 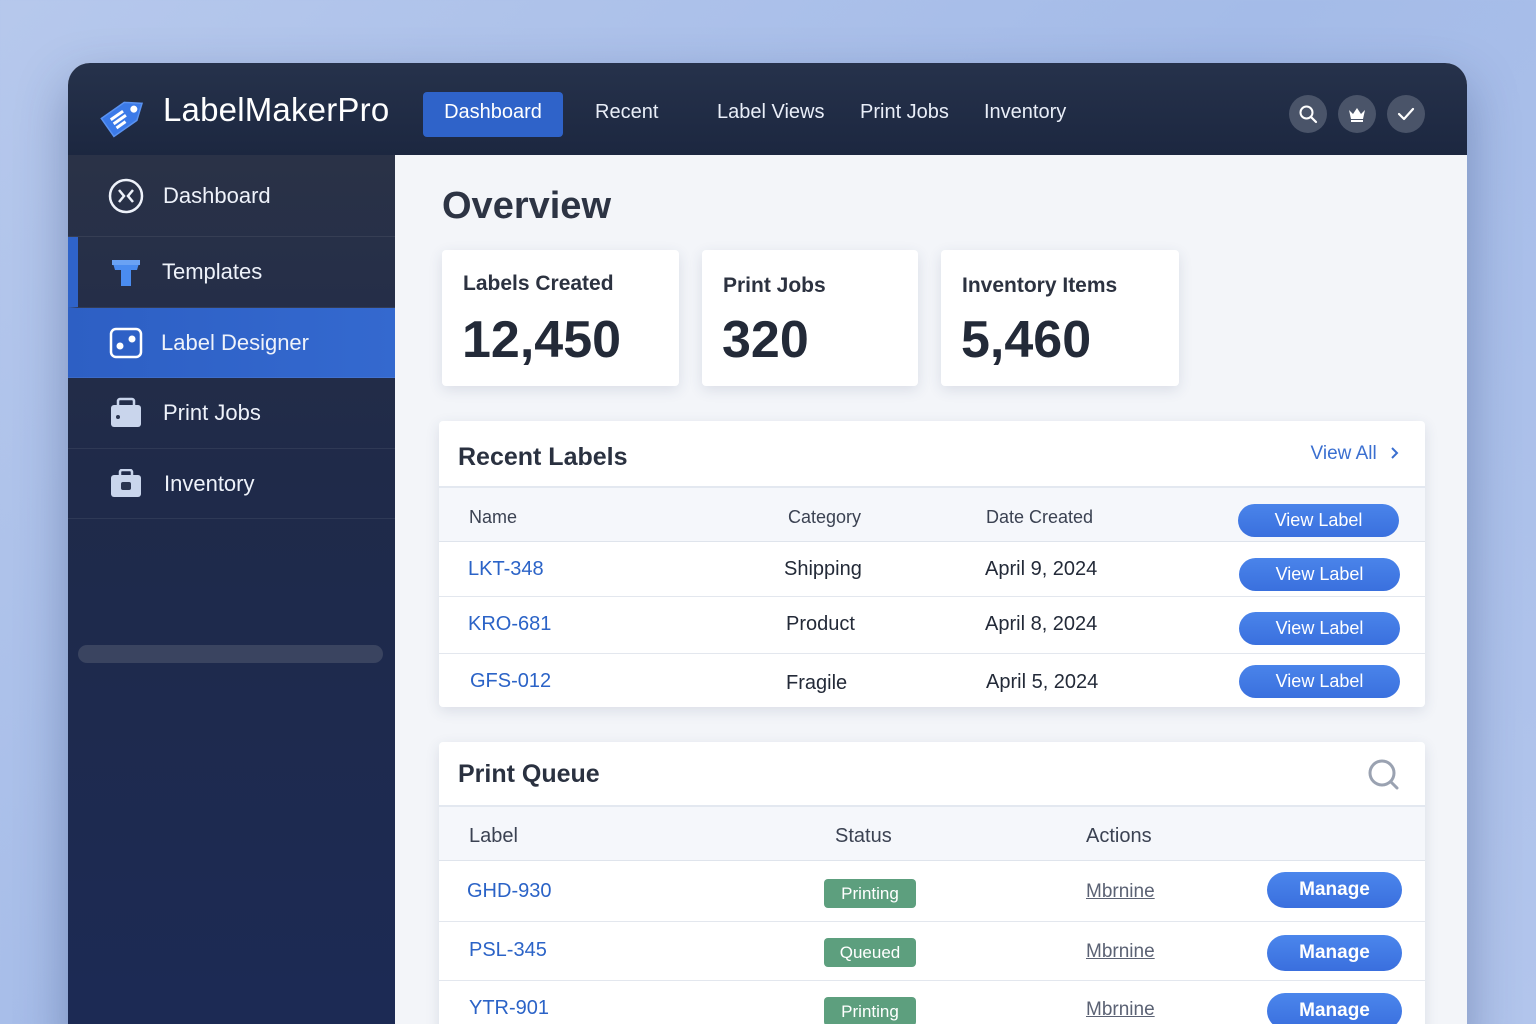 What do you see at coordinates (932, 951) in the screenshot?
I see `table-row: PSL-345 Queued Mbrnine Manage` at bounding box center [932, 951].